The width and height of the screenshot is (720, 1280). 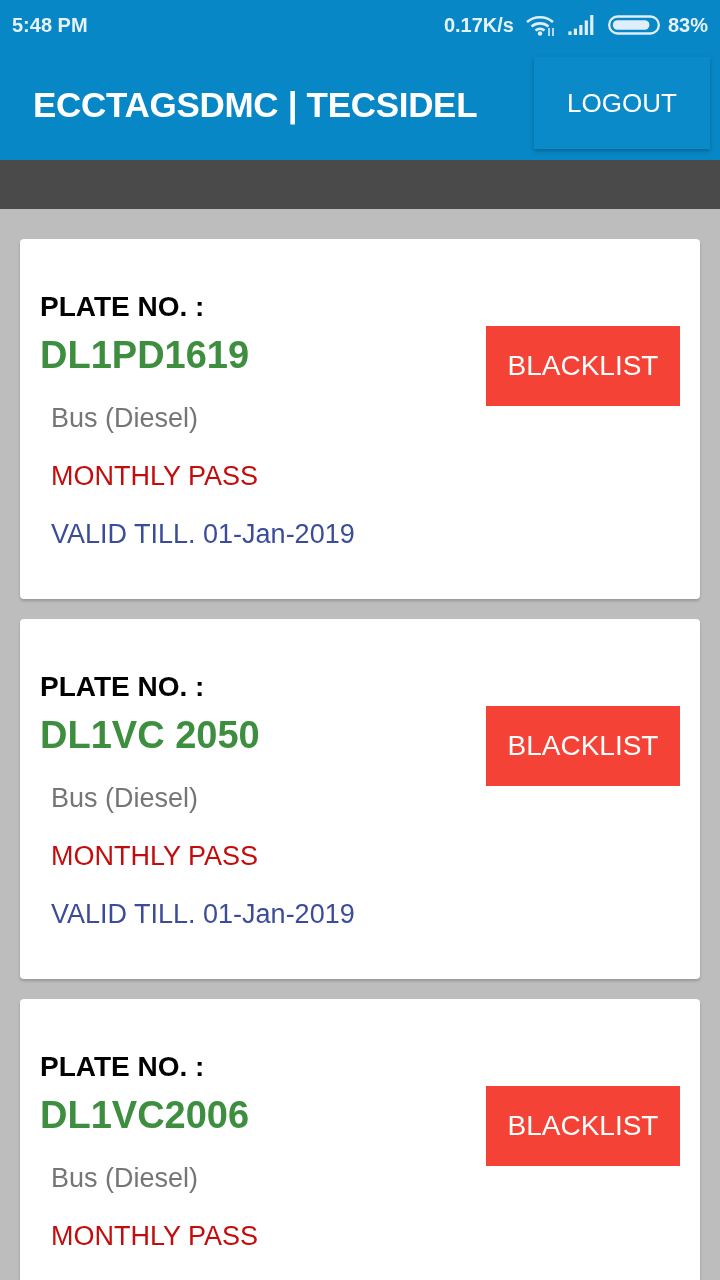 I want to click on battery-icon, so click(x=633, y=25).